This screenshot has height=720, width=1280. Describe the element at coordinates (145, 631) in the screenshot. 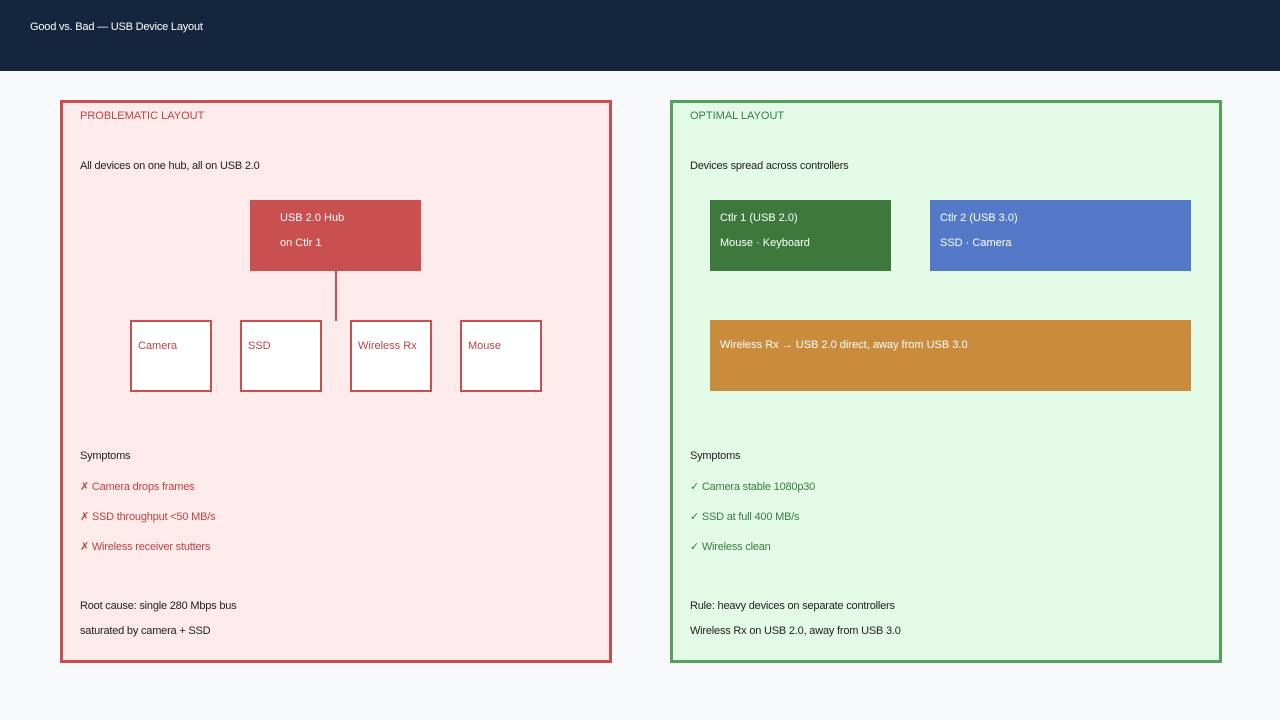

I see `root-cause-note-line2: saturated by camera + SSD` at that location.